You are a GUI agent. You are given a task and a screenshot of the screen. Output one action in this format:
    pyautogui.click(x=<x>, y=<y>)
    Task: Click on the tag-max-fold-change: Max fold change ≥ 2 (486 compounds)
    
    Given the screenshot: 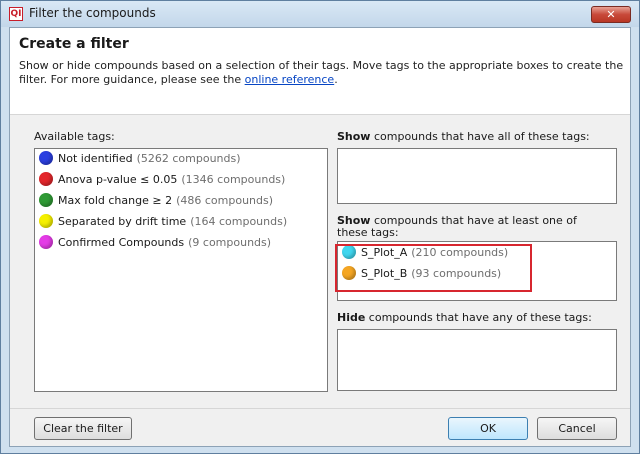 What is the action you would take?
    pyautogui.click(x=156, y=203)
    